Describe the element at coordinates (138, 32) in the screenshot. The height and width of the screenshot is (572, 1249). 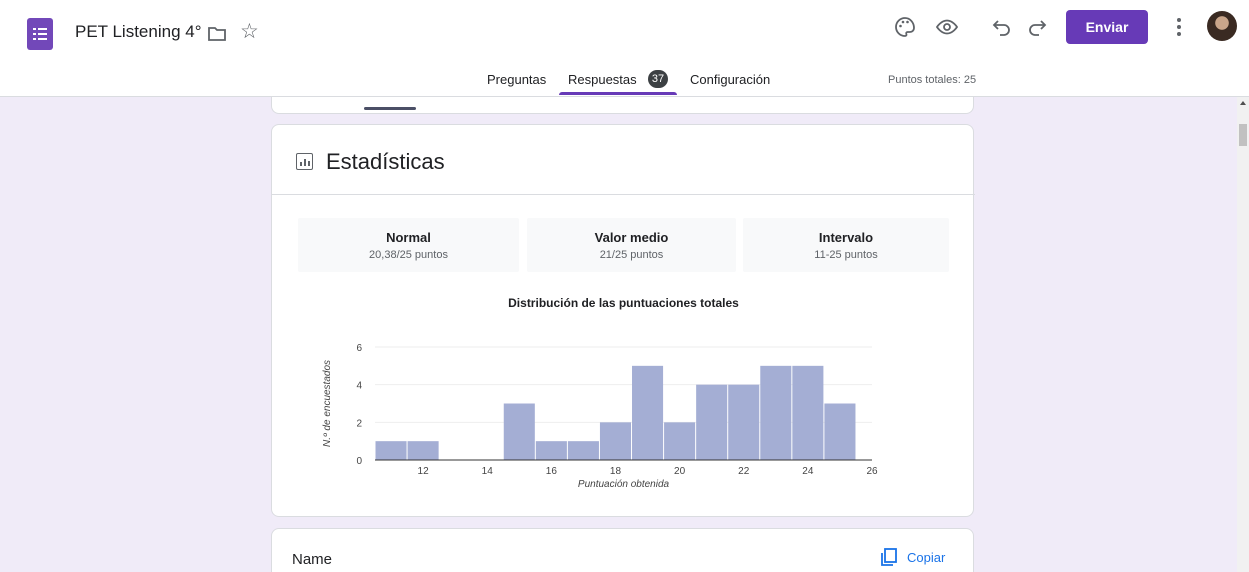
I see `document-title: PET Listening 4°` at that location.